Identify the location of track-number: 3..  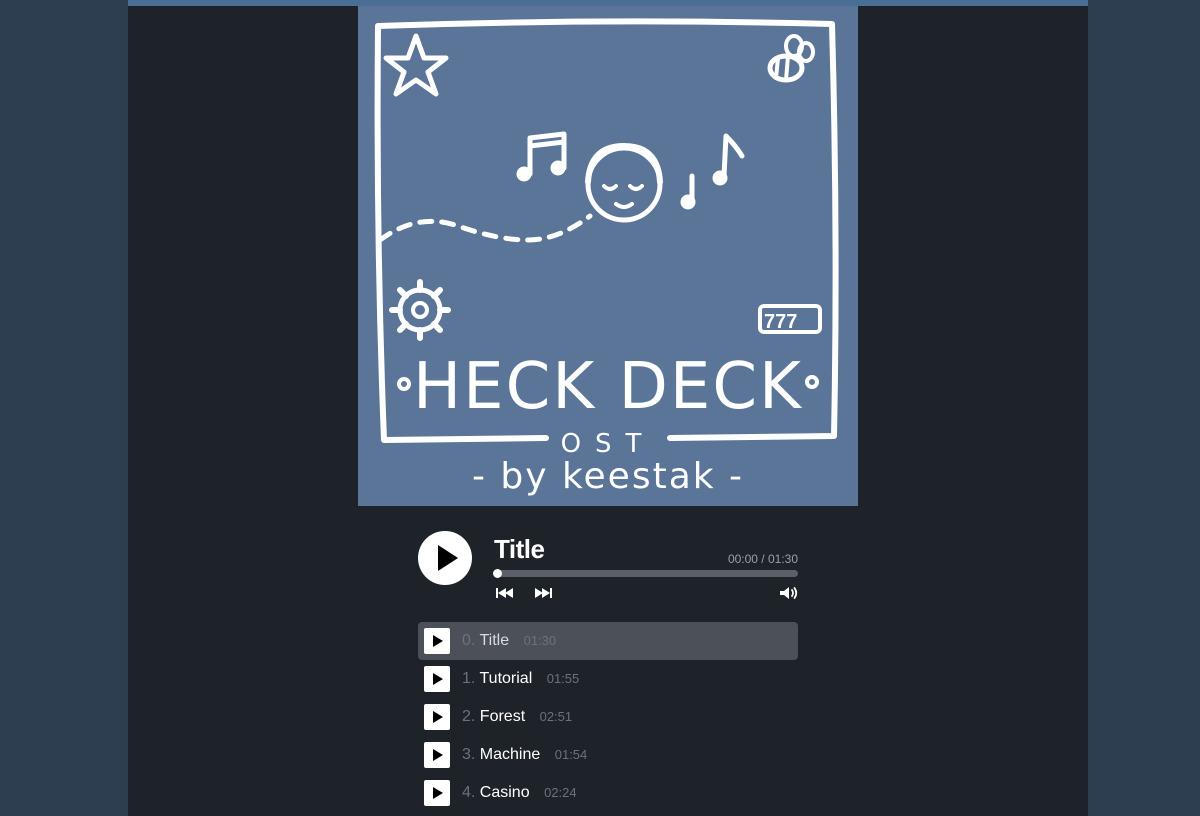
(469, 754).